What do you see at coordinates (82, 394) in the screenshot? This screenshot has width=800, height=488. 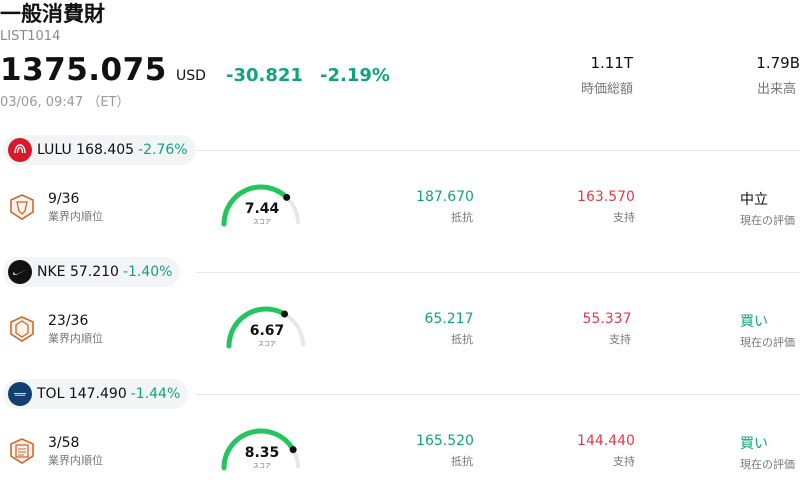 I see `stock-symbol: TOL 147.490` at bounding box center [82, 394].